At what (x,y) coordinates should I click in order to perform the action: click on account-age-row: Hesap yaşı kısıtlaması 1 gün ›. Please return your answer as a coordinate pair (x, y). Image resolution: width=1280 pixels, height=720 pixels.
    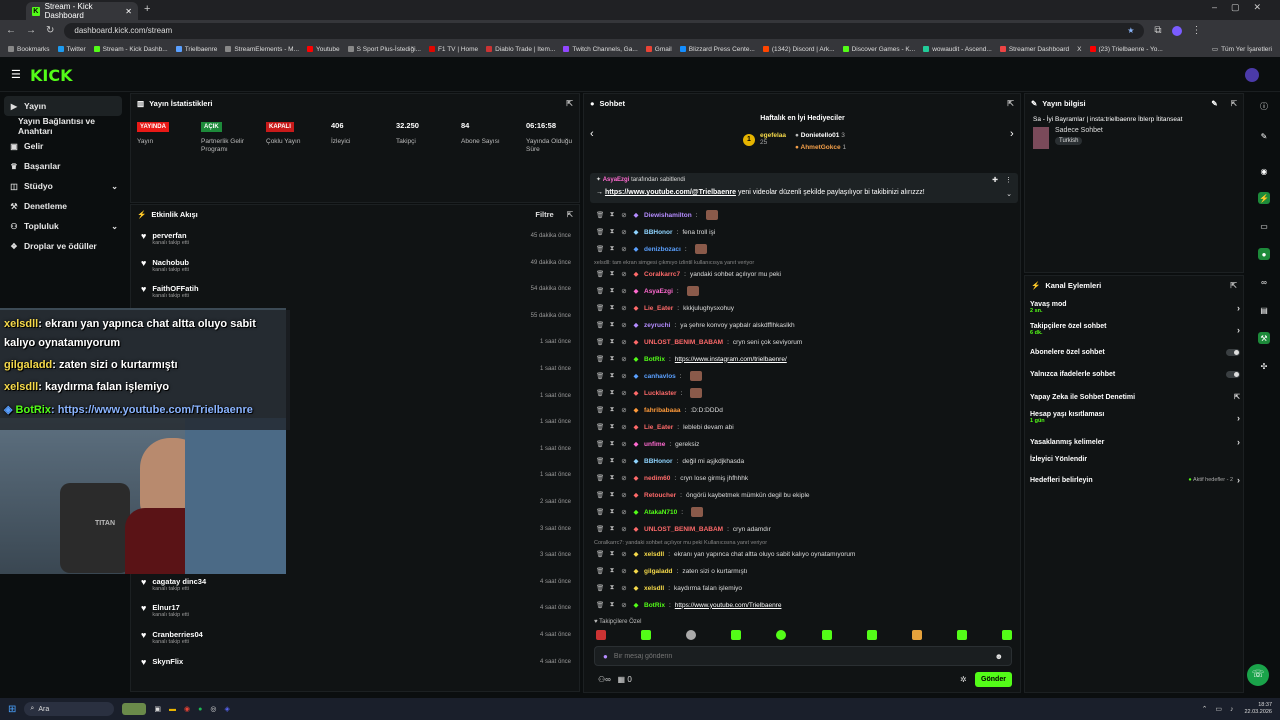
    Looking at the image, I should click on (1135, 417).